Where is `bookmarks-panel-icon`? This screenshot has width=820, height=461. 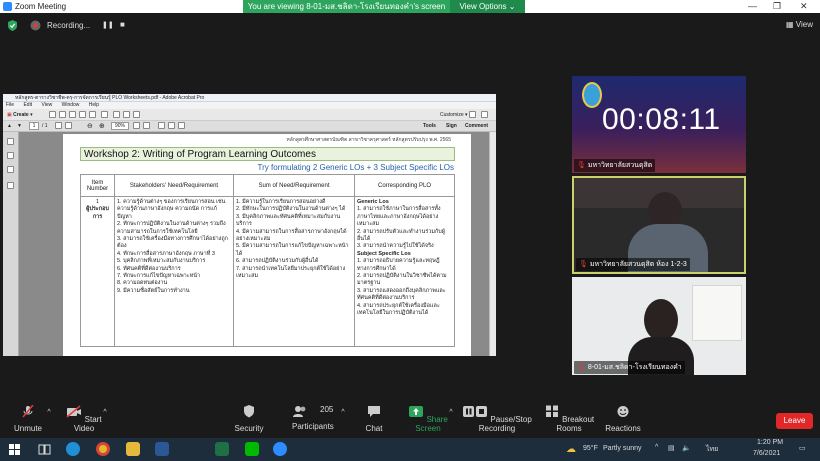 bookmarks-panel-icon is located at coordinates (10, 155).